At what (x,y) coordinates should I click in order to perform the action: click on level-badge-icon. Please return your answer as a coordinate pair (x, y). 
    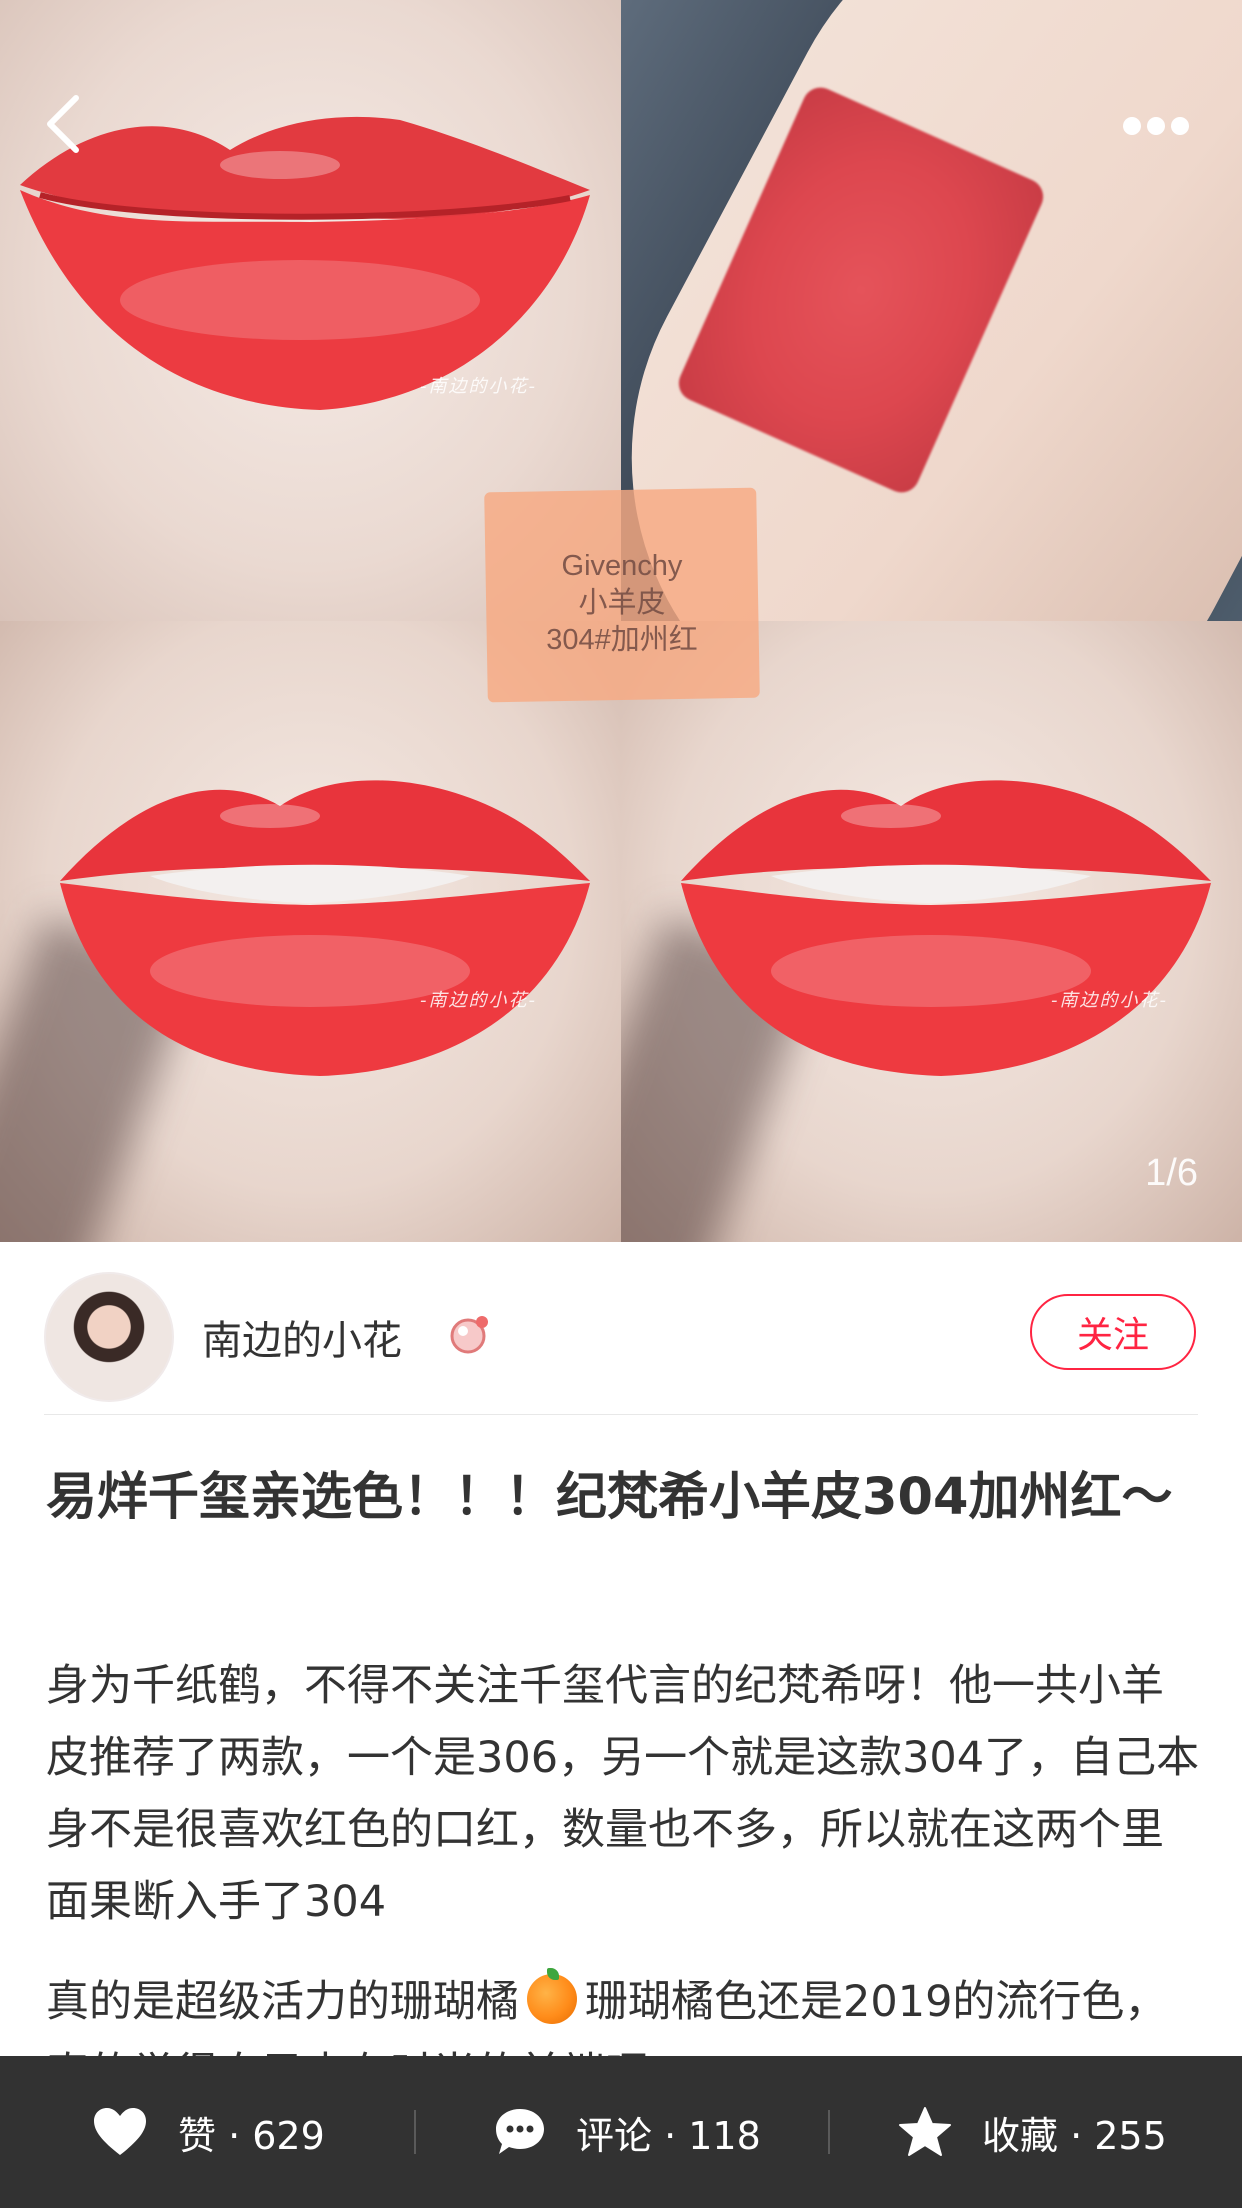
    Looking at the image, I should click on (469, 1335).